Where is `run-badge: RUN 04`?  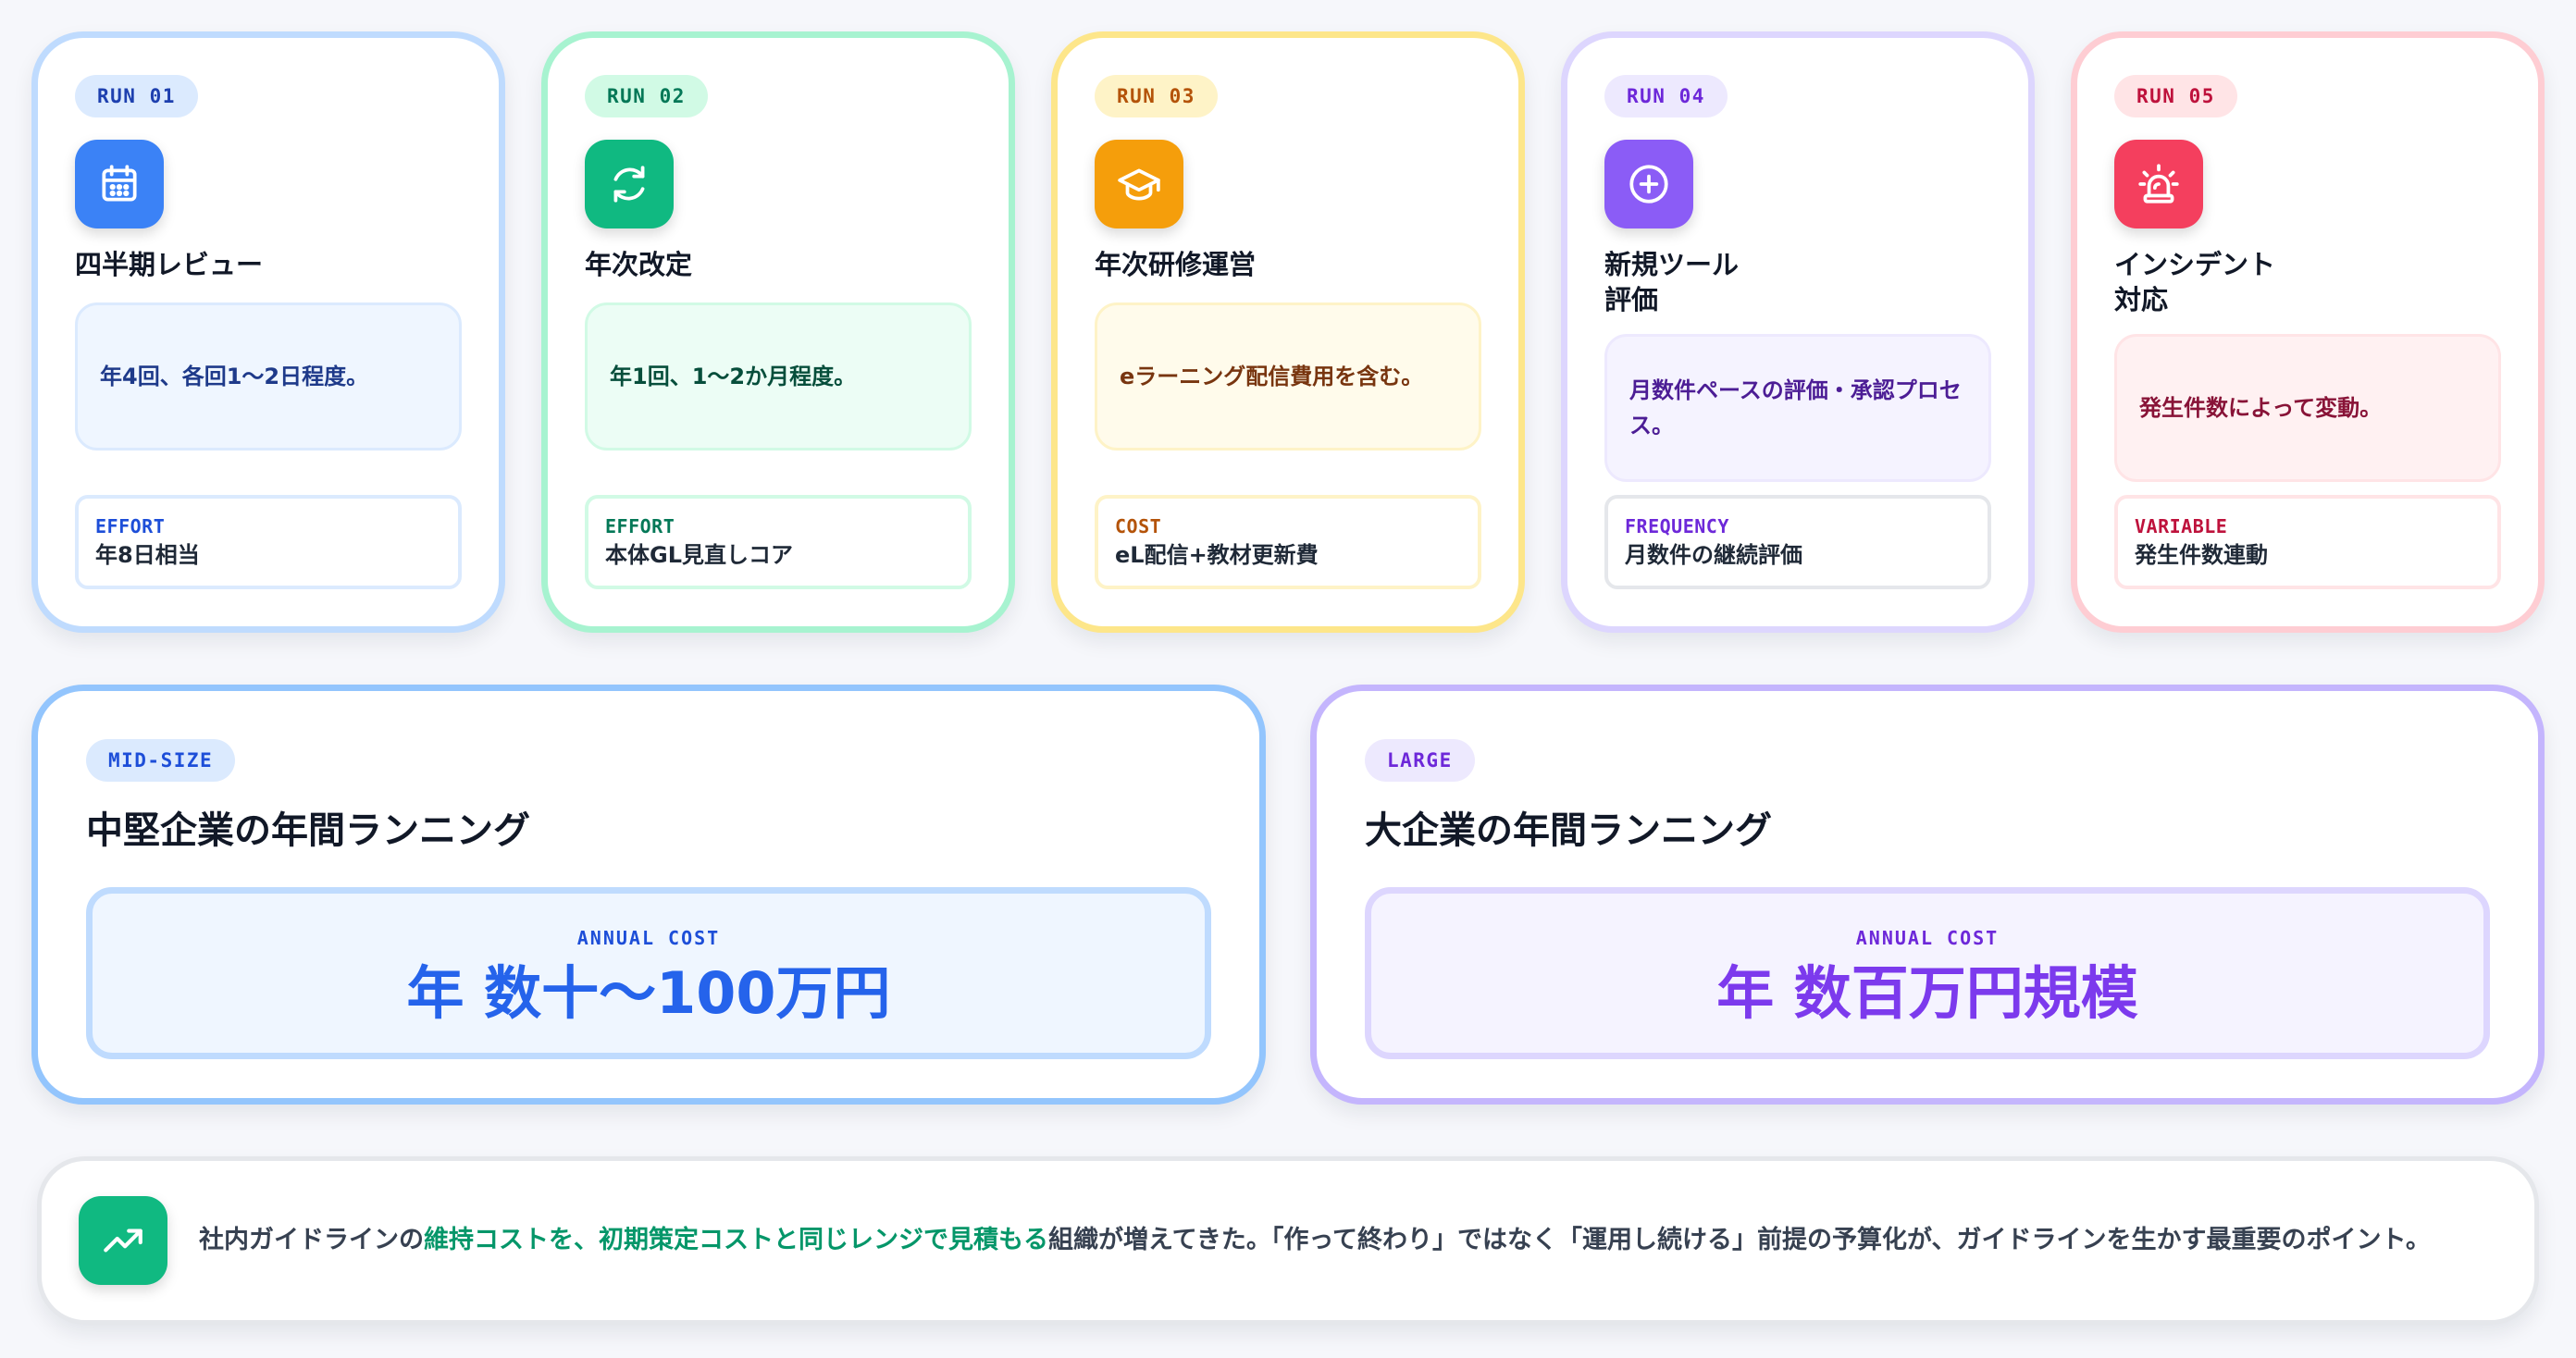
run-badge: RUN 04 is located at coordinates (1666, 96).